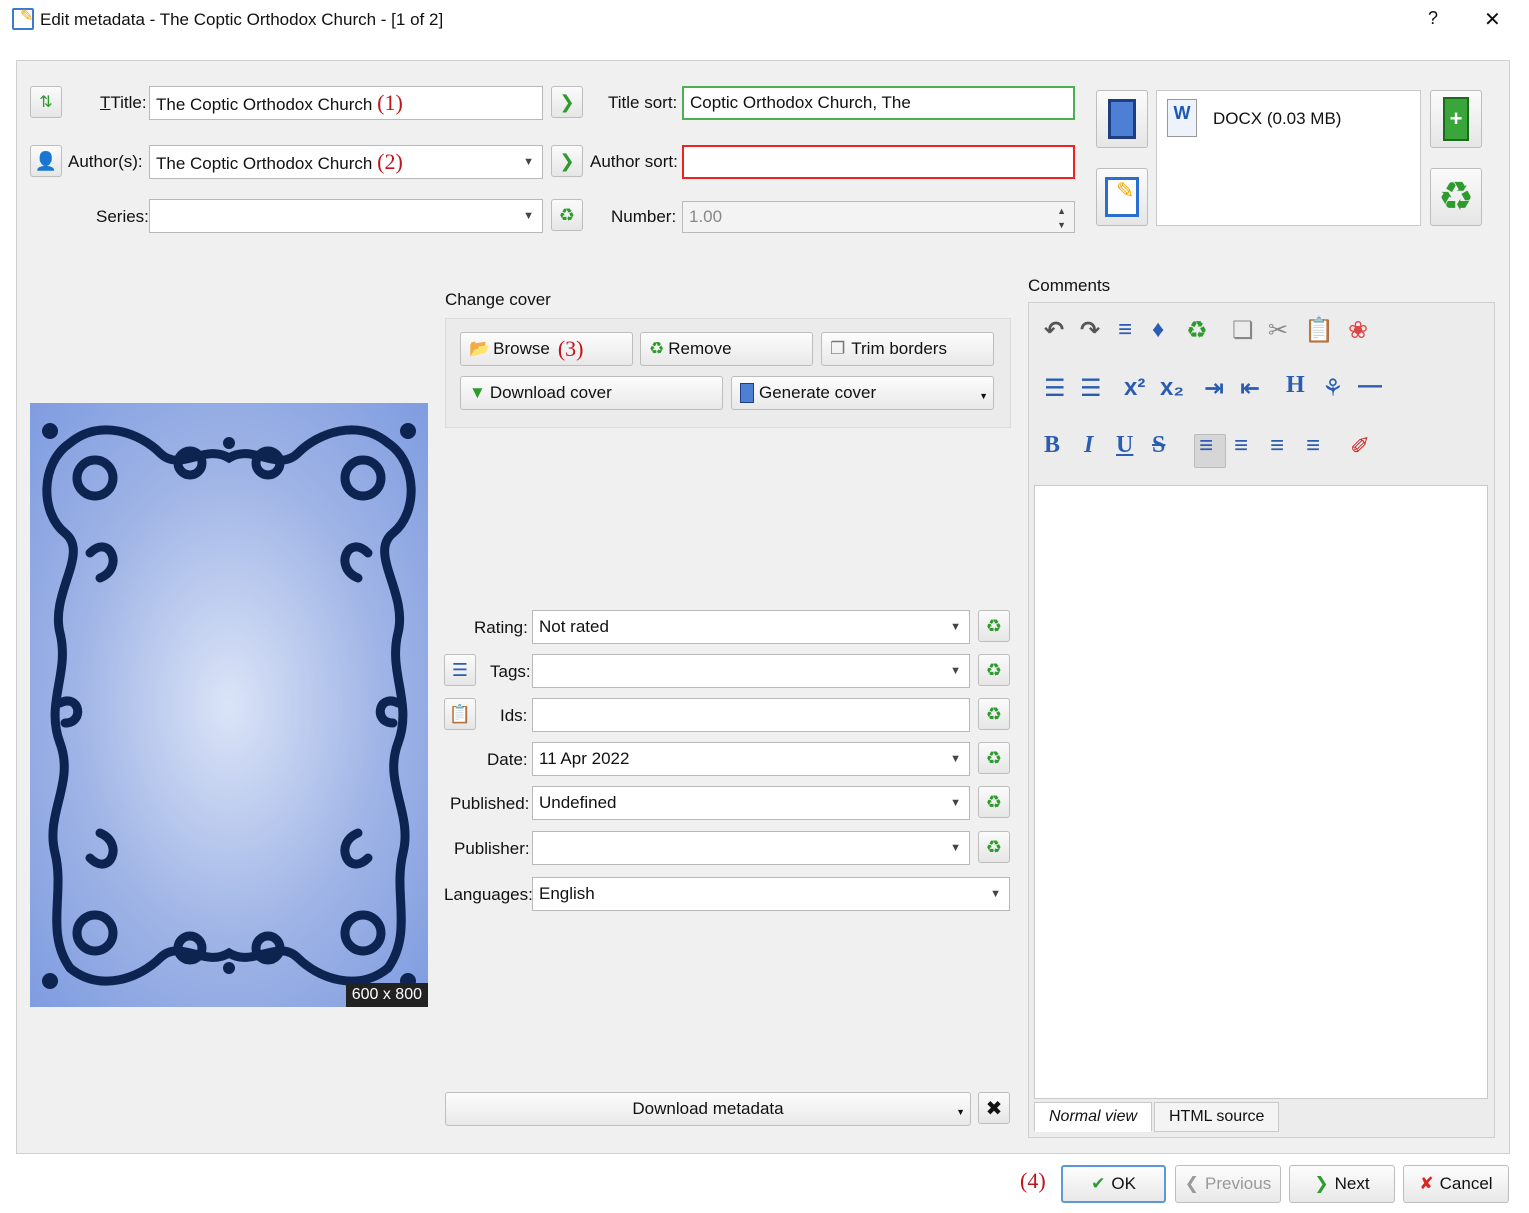  What do you see at coordinates (878, 162) in the screenshot?
I see `author-sort-input` at bounding box center [878, 162].